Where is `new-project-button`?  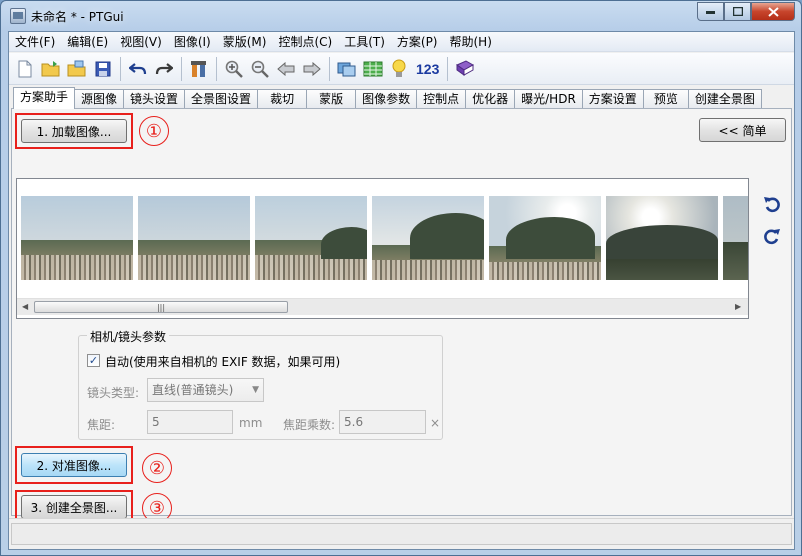 new-project-button is located at coordinates (25, 69).